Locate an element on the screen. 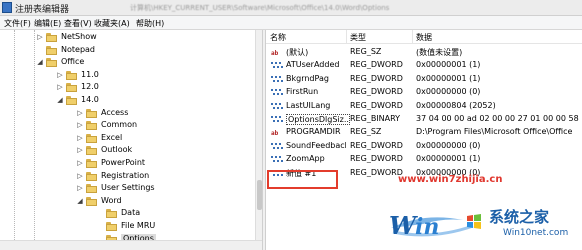 This screenshot has width=582, height=250. column-header-type: 类型 is located at coordinates (379, 37).